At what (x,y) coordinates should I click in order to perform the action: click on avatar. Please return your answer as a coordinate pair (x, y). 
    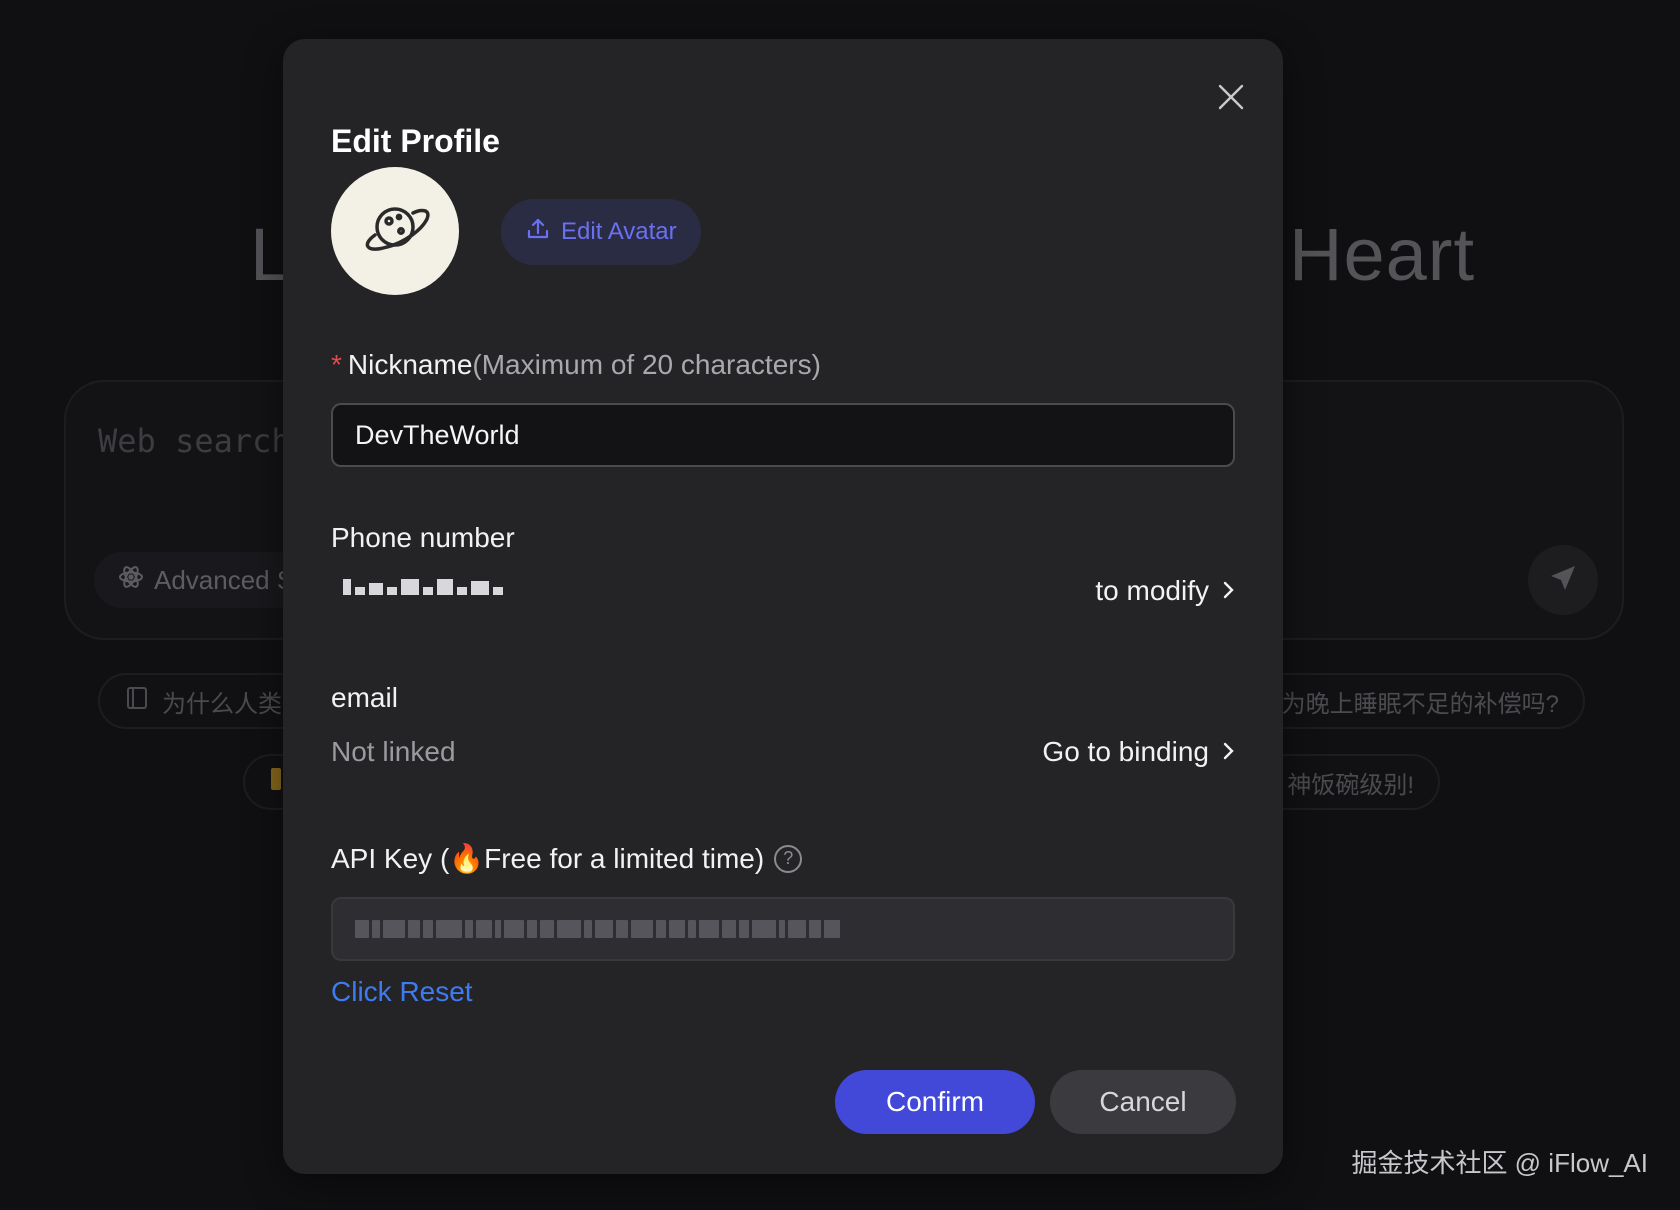
    Looking at the image, I should click on (395, 231).